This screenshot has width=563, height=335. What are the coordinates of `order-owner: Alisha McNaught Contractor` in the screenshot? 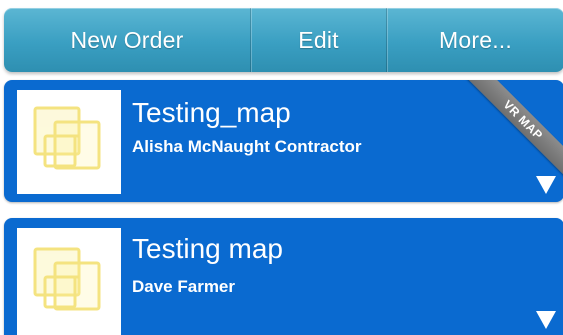 It's located at (247, 146).